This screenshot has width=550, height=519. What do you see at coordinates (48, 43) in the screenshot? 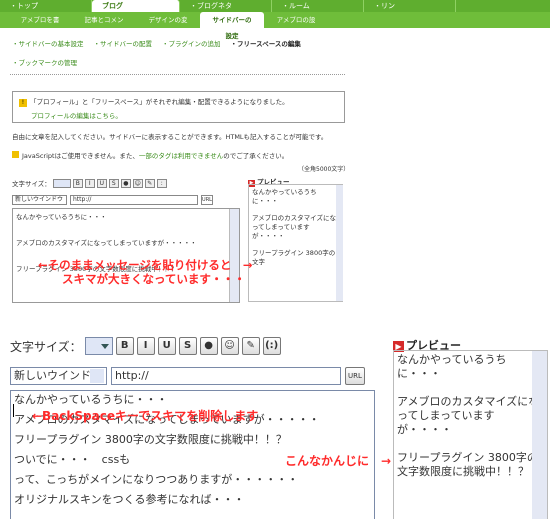
I see `breadcrumb-basic: ・サイドバーの基本設定` at bounding box center [48, 43].